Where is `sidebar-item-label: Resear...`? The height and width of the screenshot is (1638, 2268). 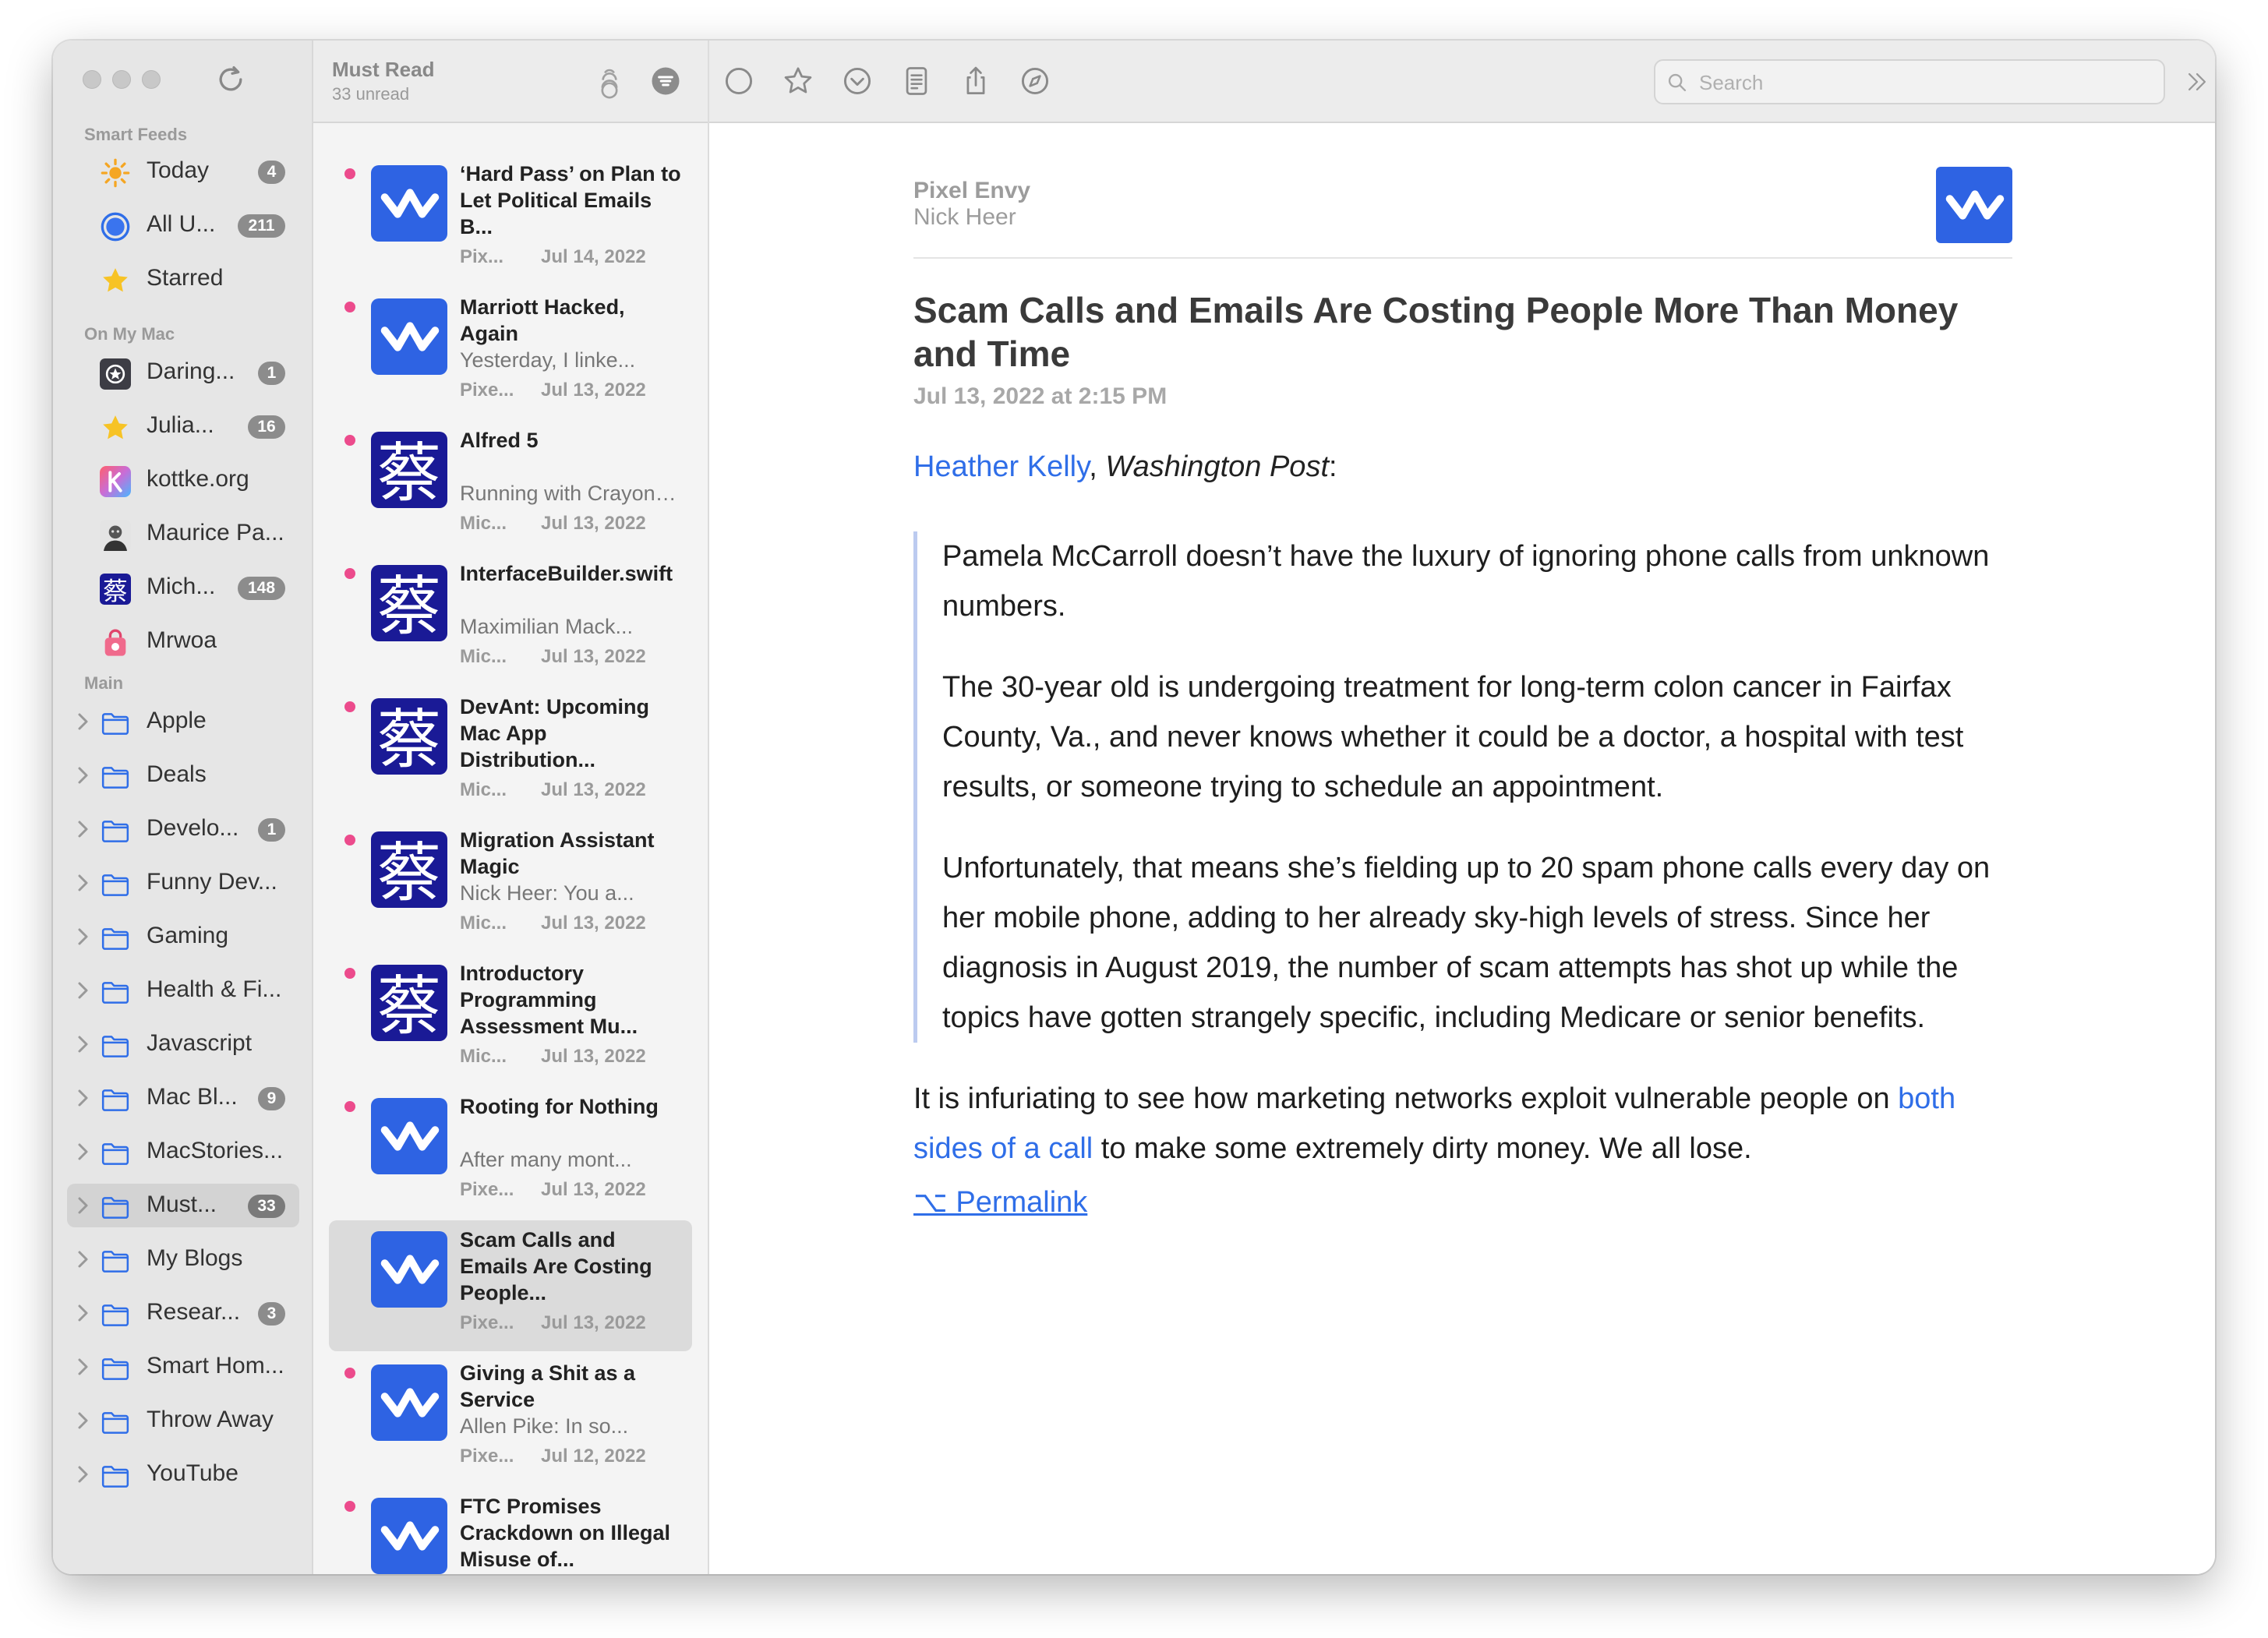 sidebar-item-label: Resear... is located at coordinates (194, 1312).